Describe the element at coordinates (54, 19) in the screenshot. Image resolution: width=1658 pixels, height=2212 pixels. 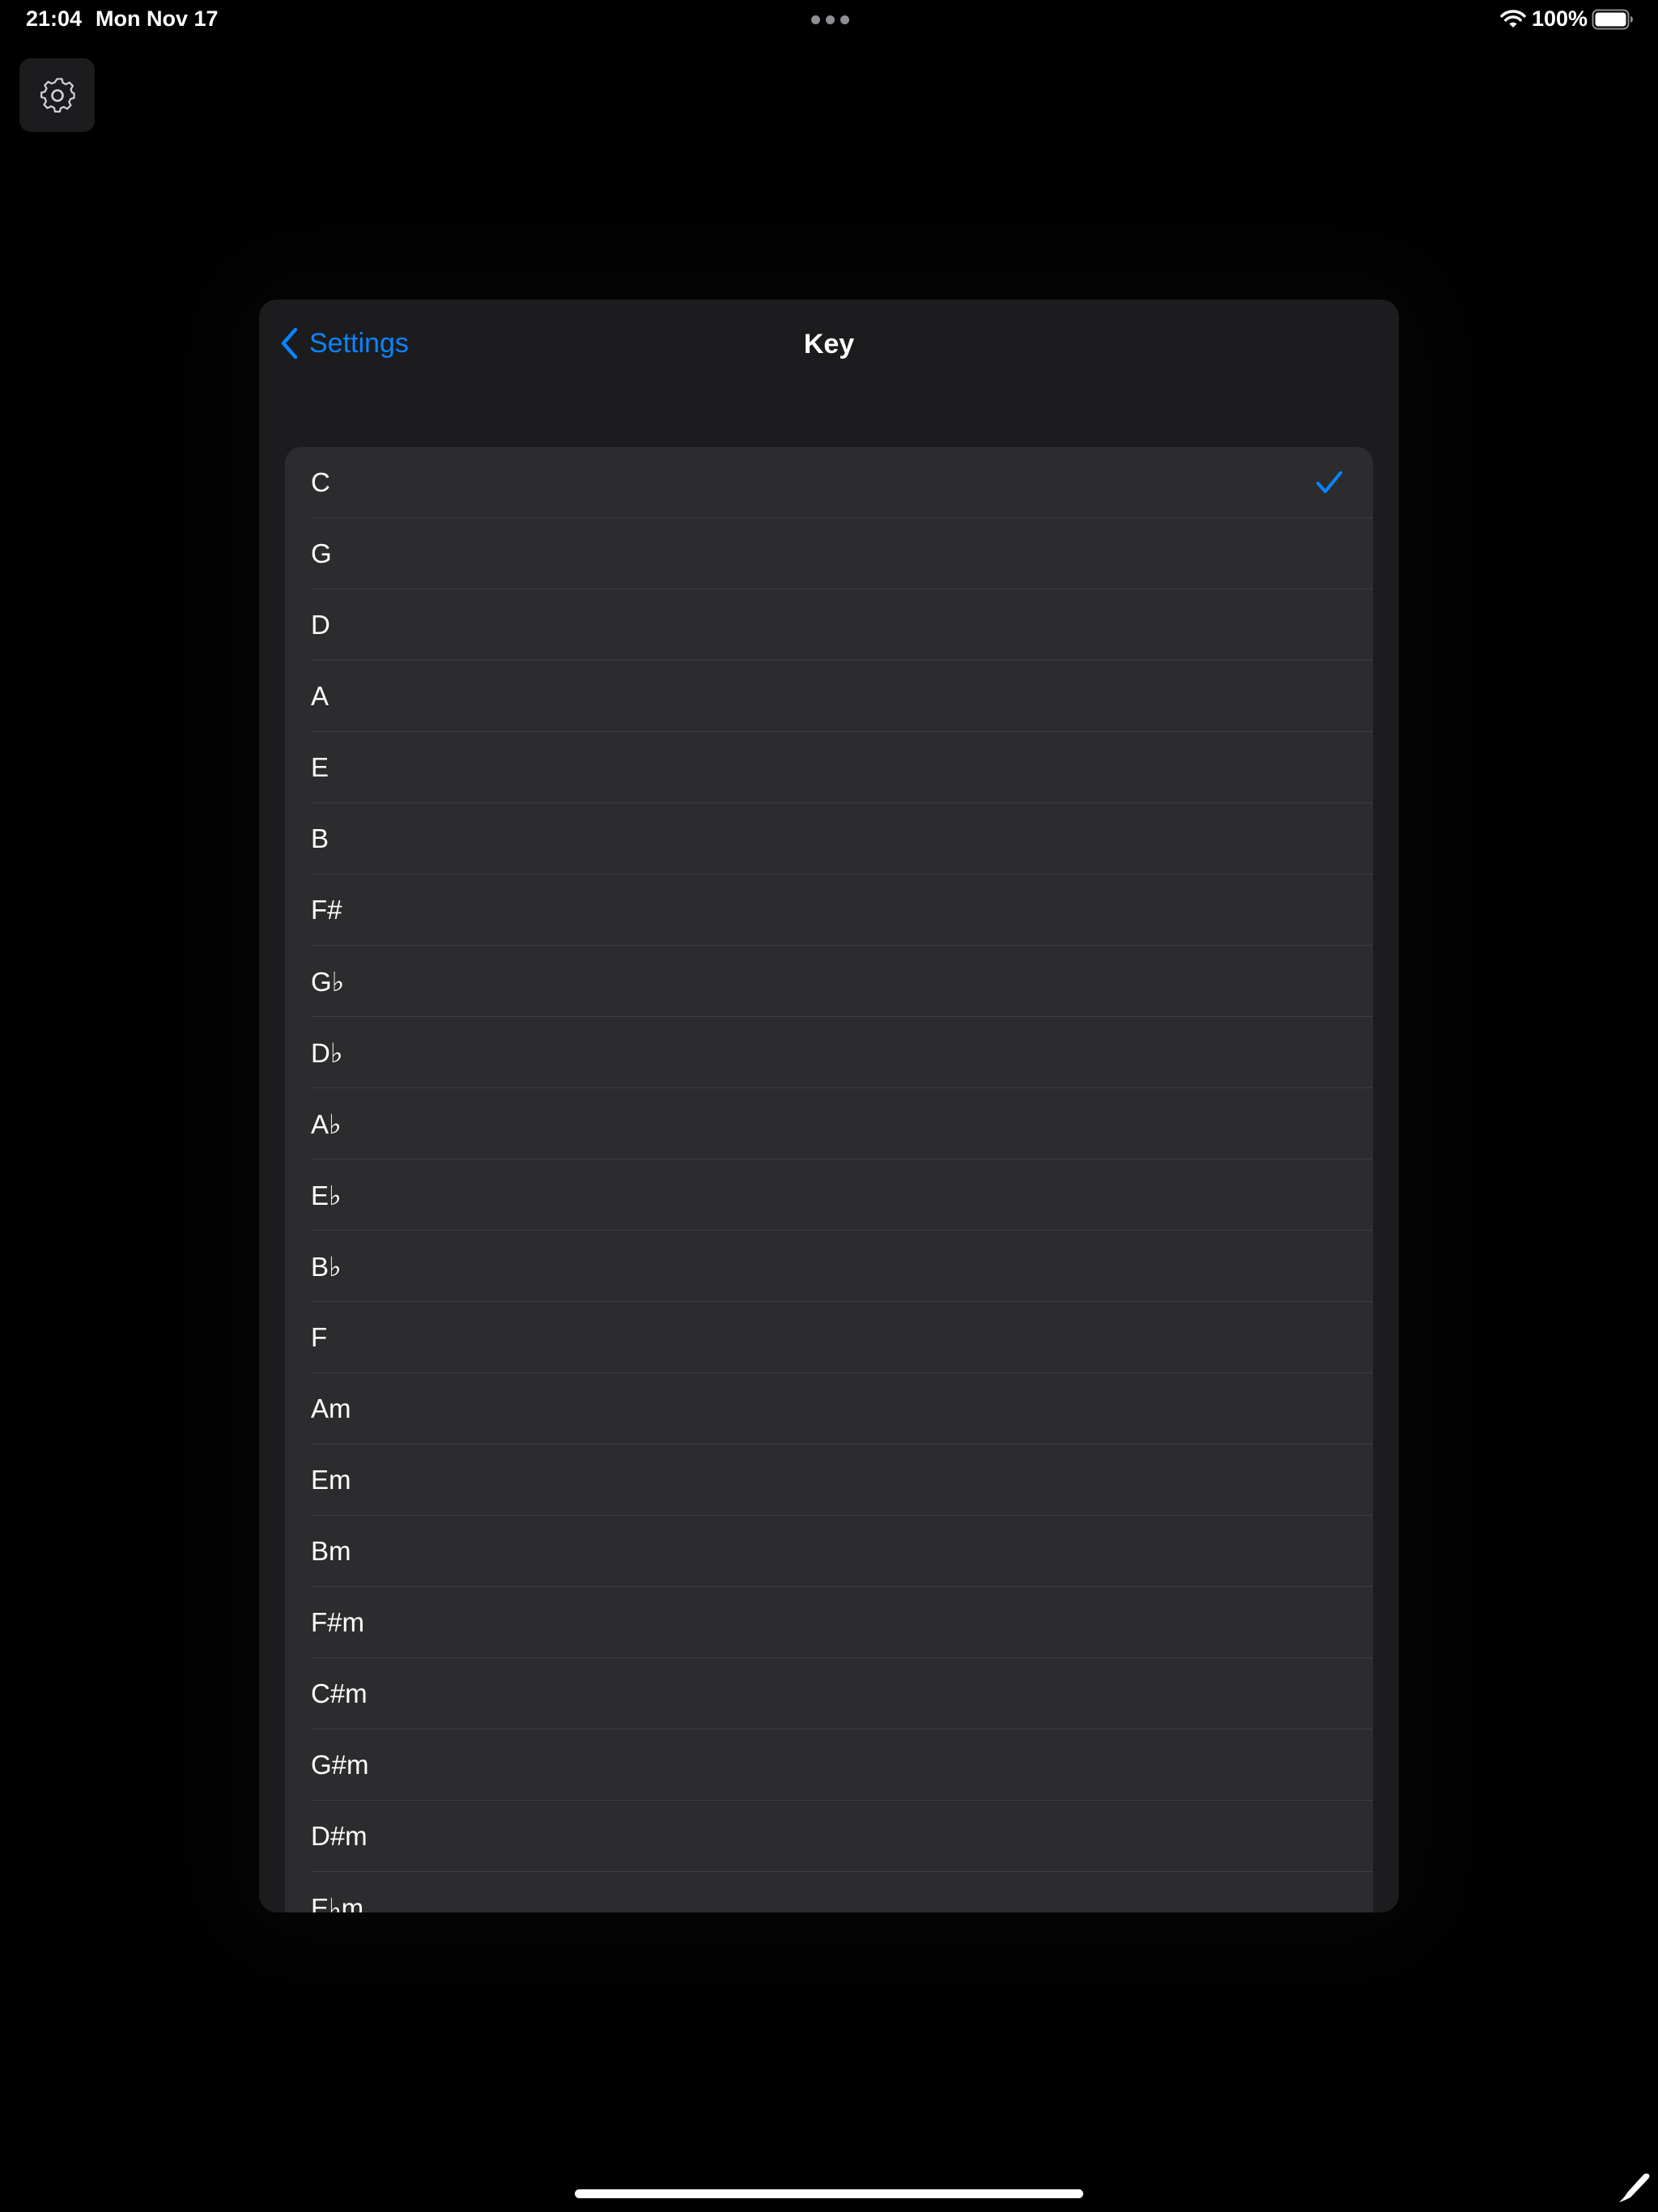
I see `status-time: 21:04` at that location.